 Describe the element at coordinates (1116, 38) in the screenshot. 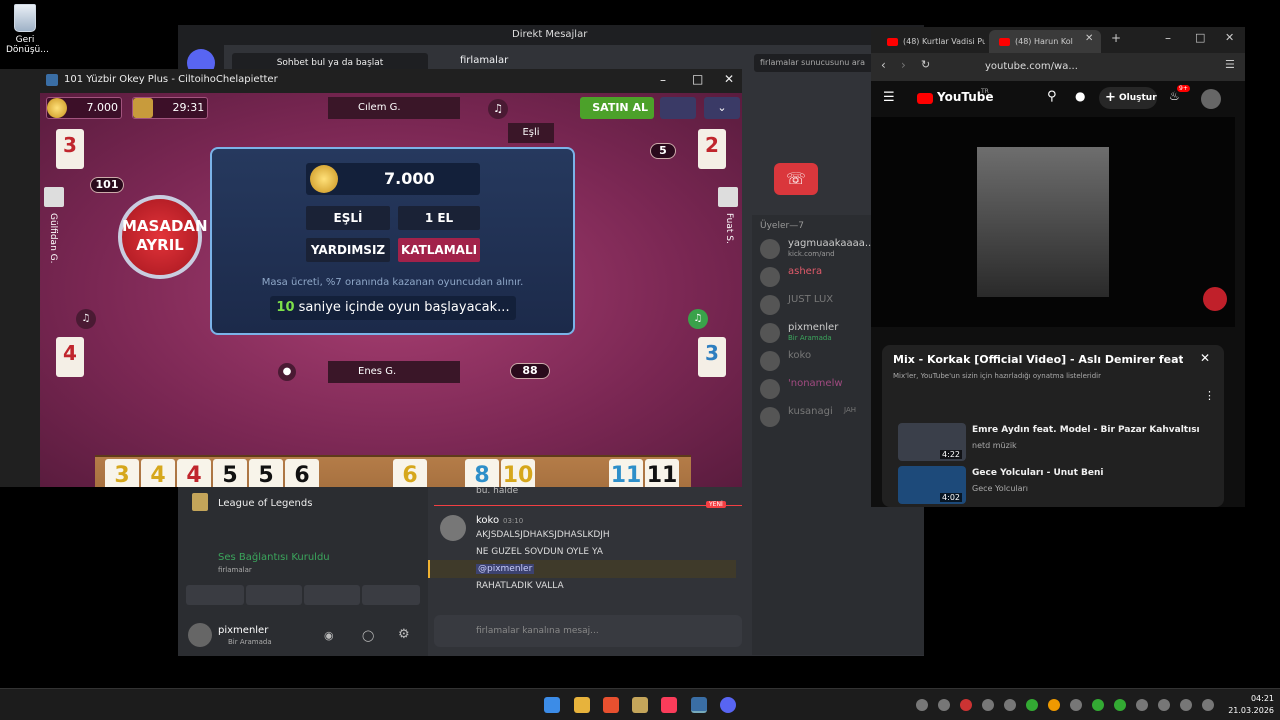

I see `new-tab-icon: +` at that location.